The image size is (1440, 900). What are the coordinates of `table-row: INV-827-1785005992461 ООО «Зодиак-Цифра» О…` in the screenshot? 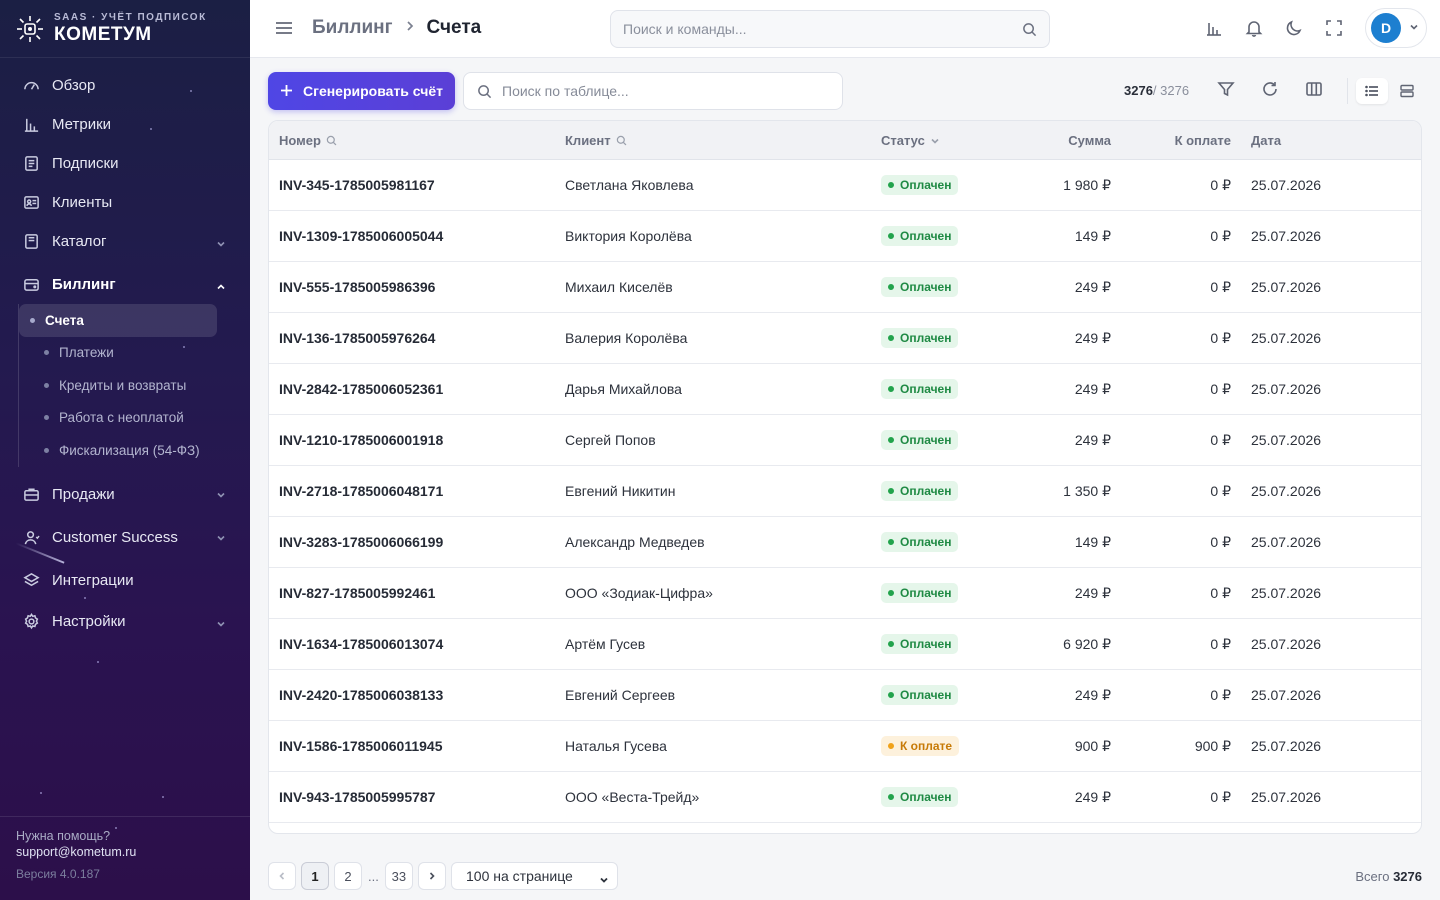 It's located at (845, 593).